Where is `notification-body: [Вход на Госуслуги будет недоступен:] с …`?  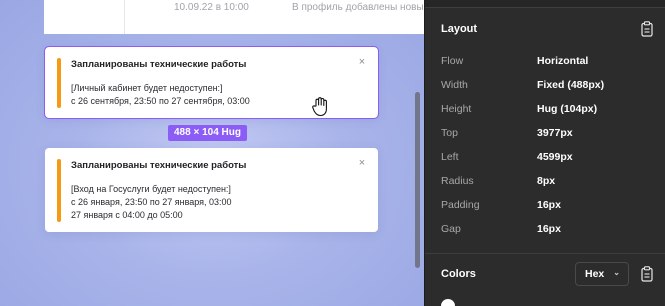
notification-body: [Вход на Госуслуги будет недоступен:] с … is located at coordinates (151, 202).